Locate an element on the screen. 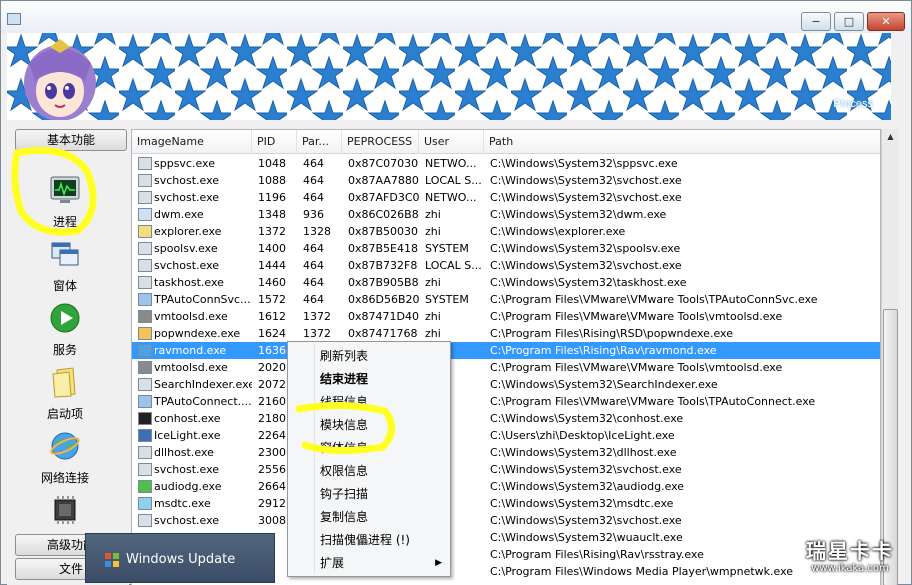  table-header: ImageName PID Par... PEPROCESS User Path is located at coordinates (506, 142).